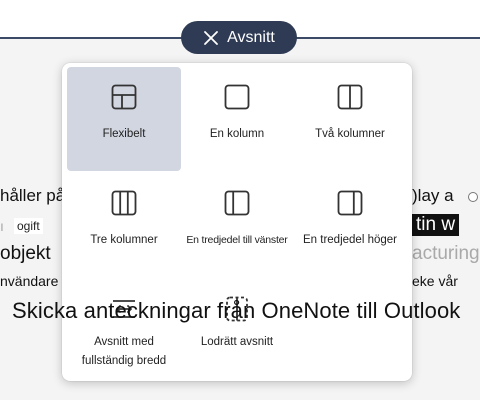 Image resolution: width=480 pixels, height=400 pixels. What do you see at coordinates (350, 134) in the screenshot?
I see `layout-option-label: Två kolumner` at bounding box center [350, 134].